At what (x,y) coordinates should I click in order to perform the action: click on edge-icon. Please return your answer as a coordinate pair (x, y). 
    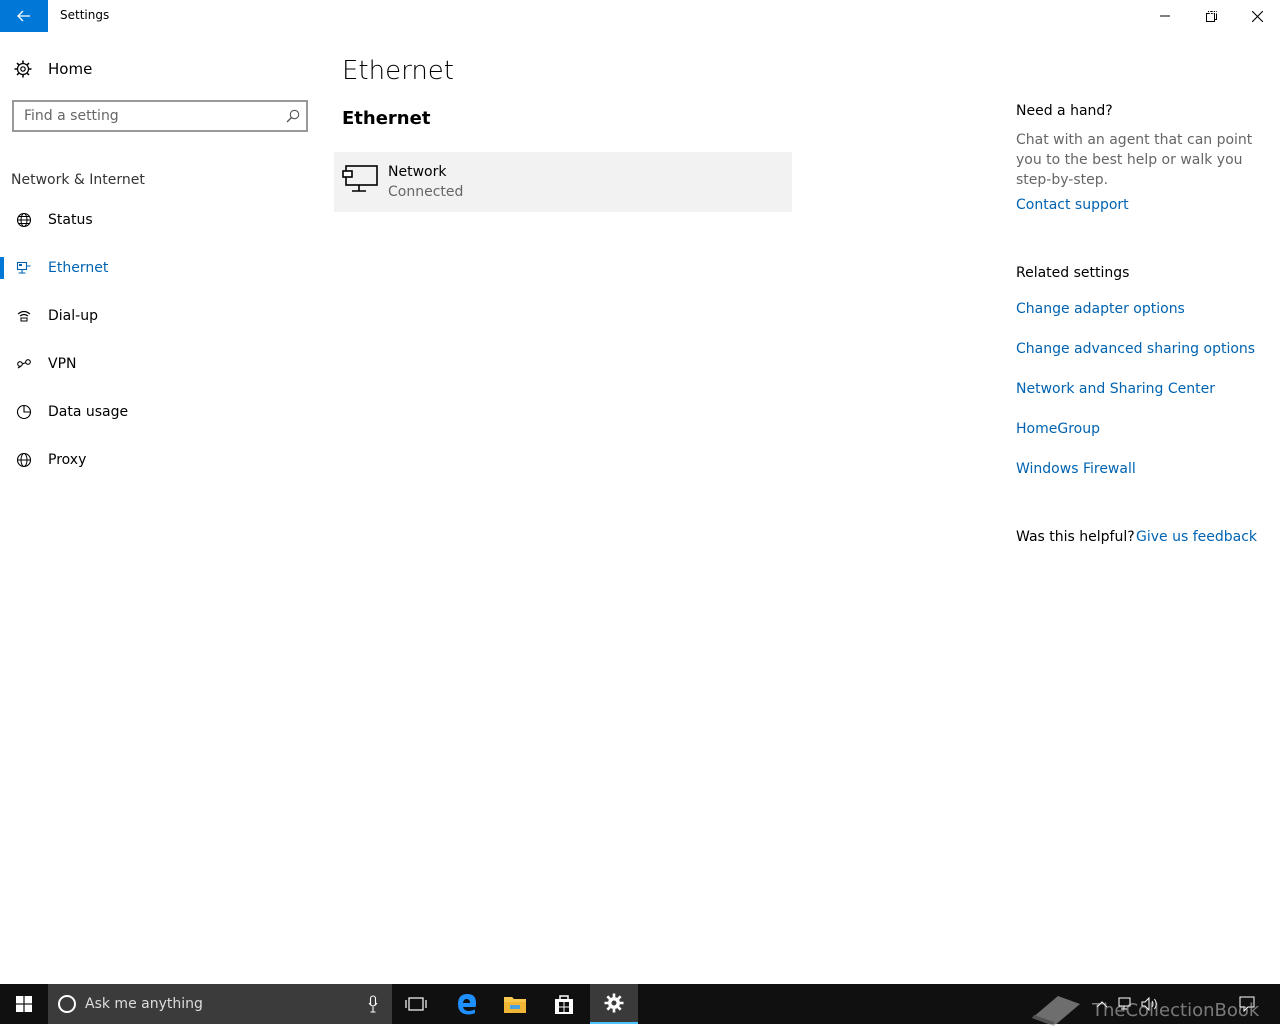
    Looking at the image, I should click on (467, 1004).